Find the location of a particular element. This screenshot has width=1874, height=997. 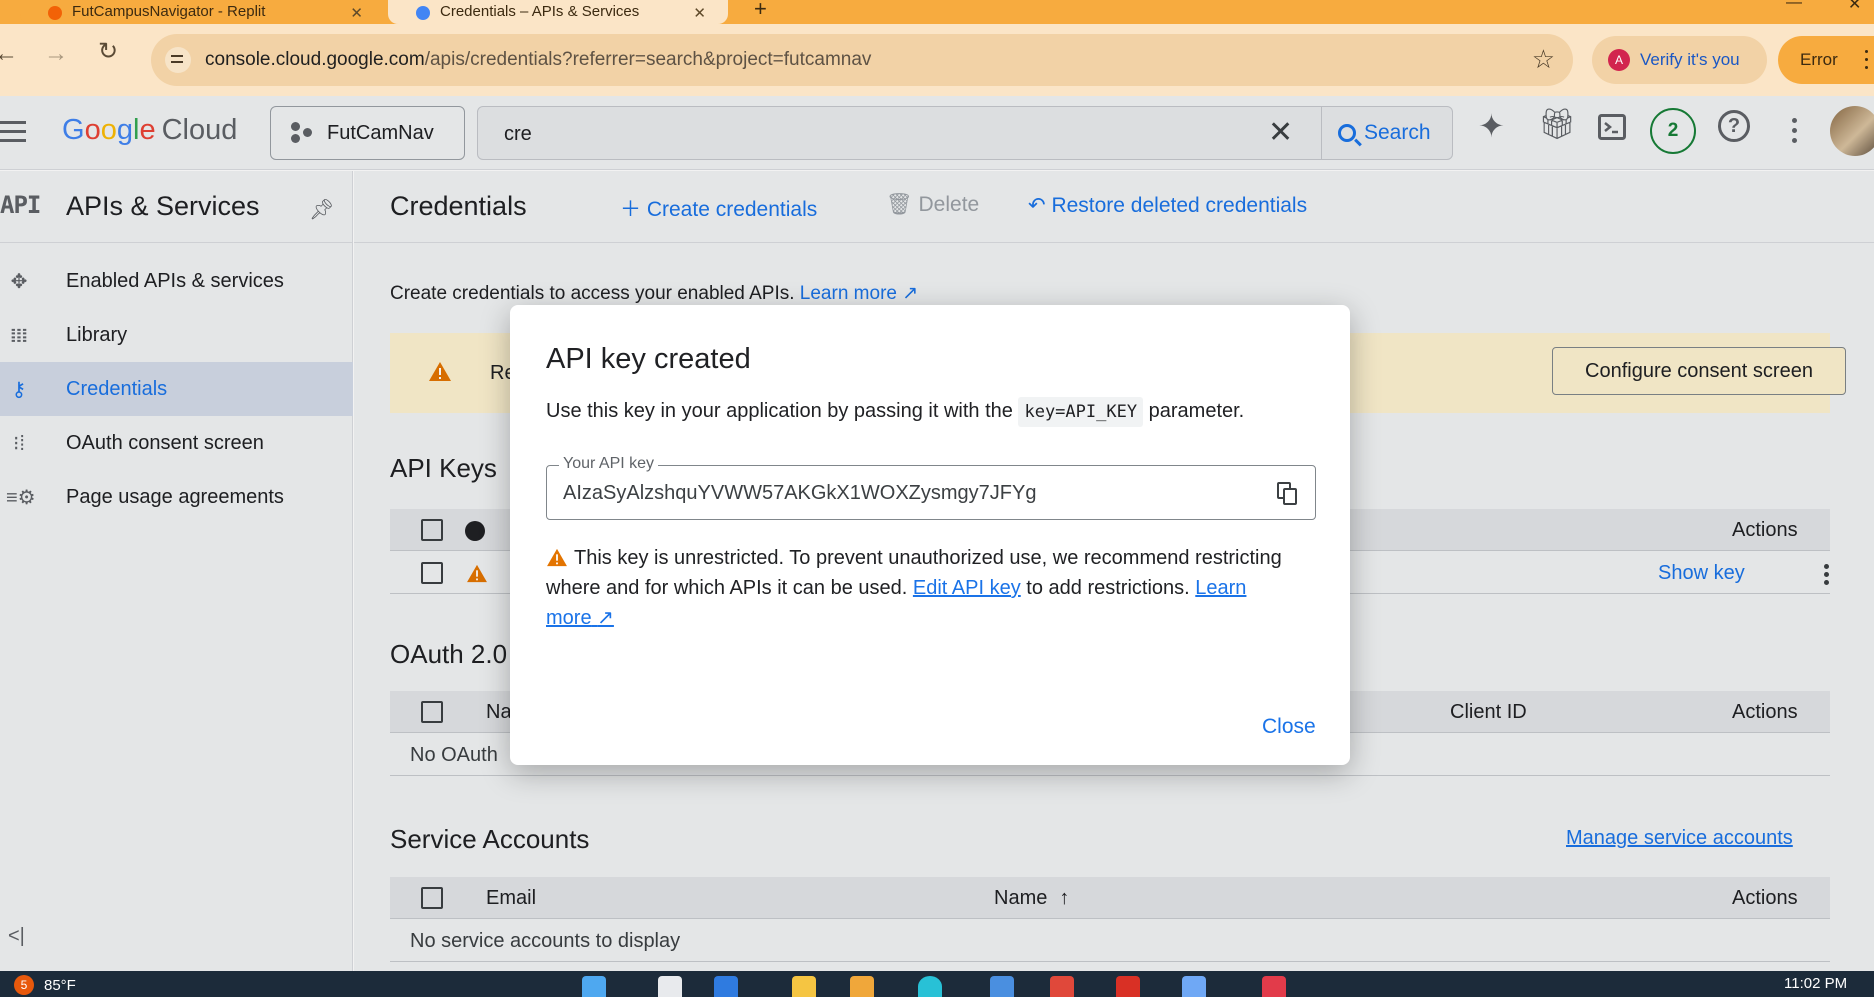

browser-error-button: Error is located at coordinates (1826, 60).